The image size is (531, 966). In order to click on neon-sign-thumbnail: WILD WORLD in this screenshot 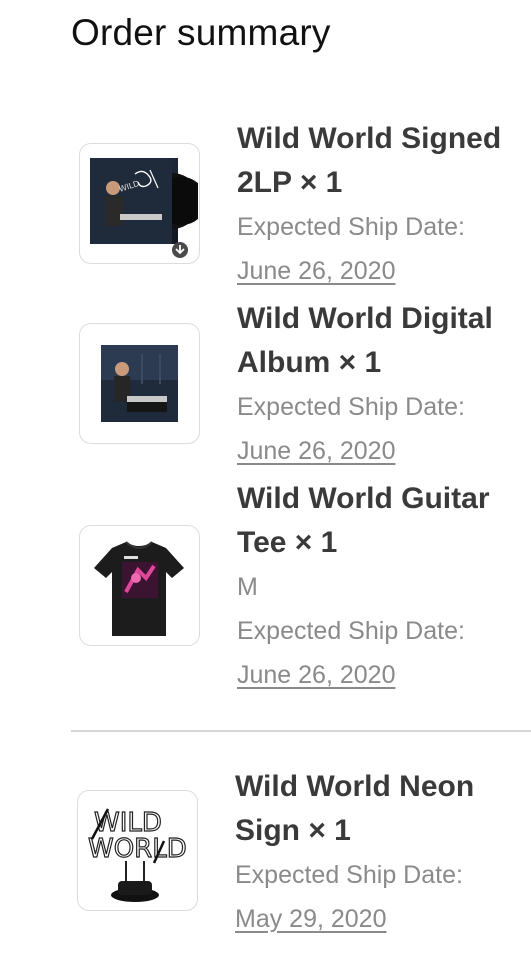, I will do `click(137, 850)`.